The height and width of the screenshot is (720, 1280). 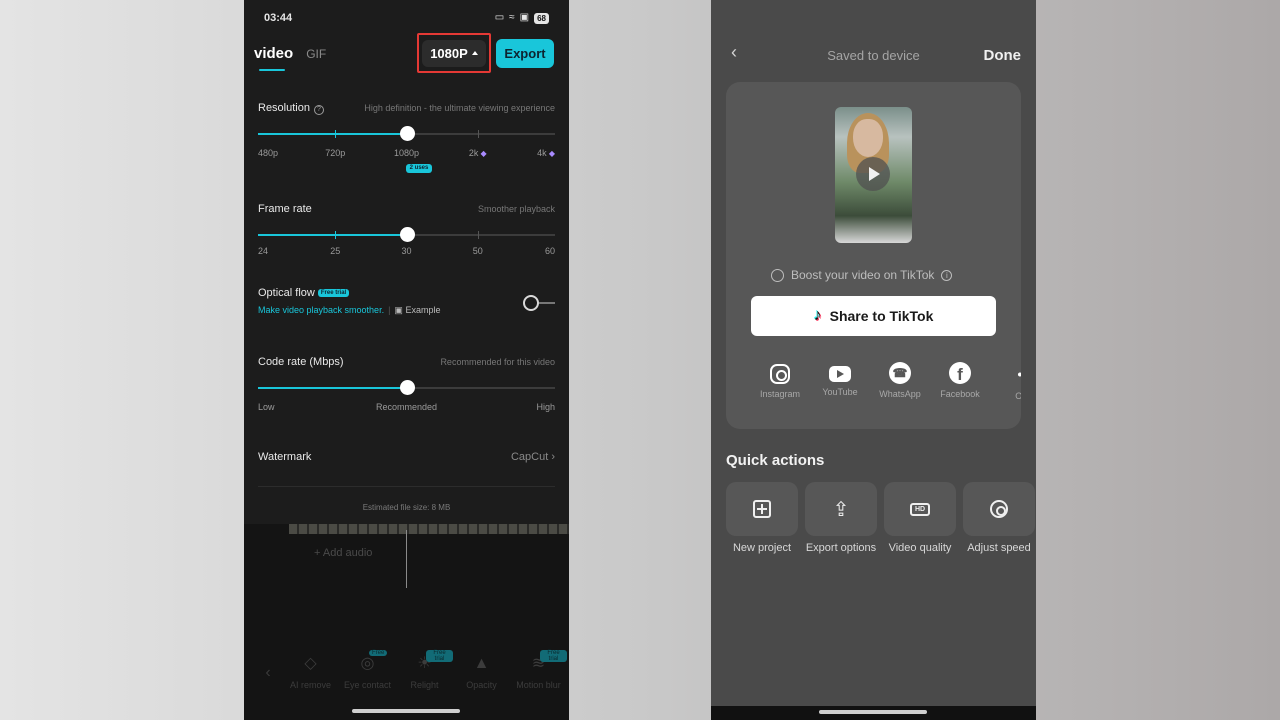 What do you see at coordinates (900, 373) in the screenshot?
I see `whatsapp-icon: ☎` at bounding box center [900, 373].